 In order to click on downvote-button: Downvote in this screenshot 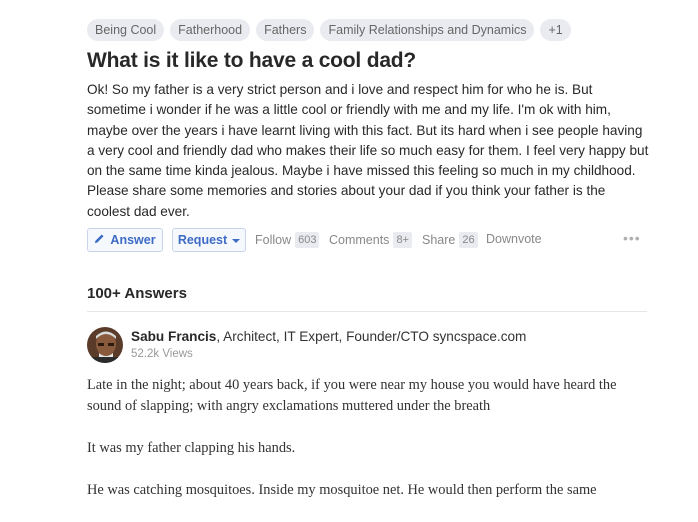, I will do `click(514, 239)`.